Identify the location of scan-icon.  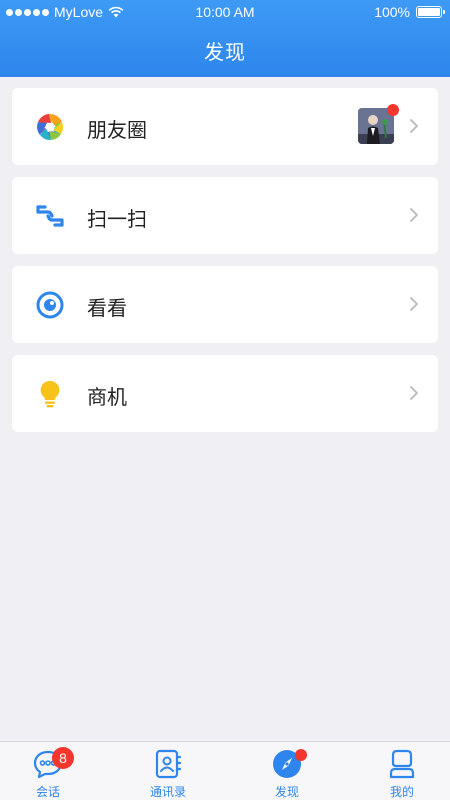
(50, 216).